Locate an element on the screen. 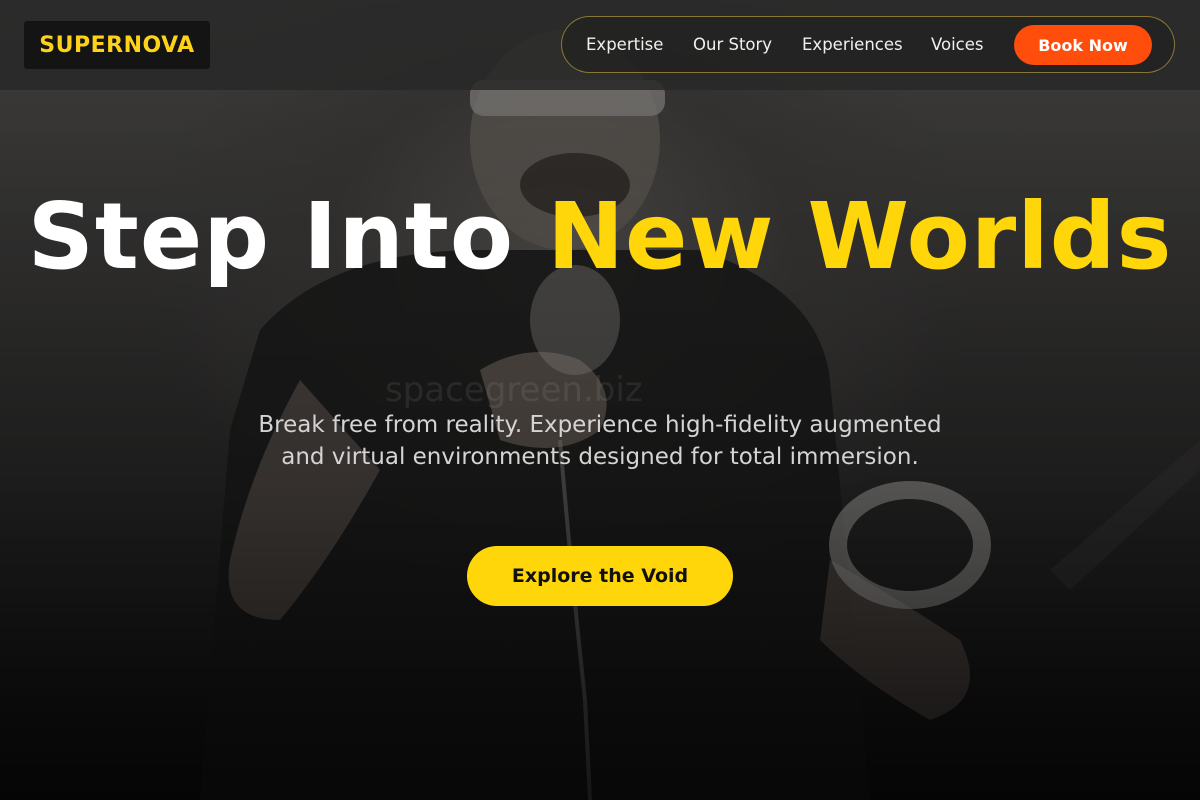 The width and height of the screenshot is (1200, 800). nav-link-expertise: Expertise is located at coordinates (624, 45).